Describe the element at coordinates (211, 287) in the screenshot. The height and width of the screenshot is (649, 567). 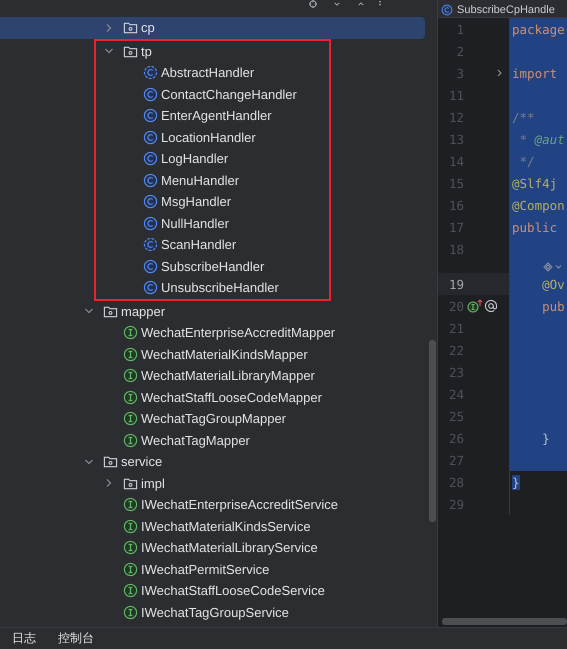
I see `tree-item: UnsubscribeHandler` at that location.